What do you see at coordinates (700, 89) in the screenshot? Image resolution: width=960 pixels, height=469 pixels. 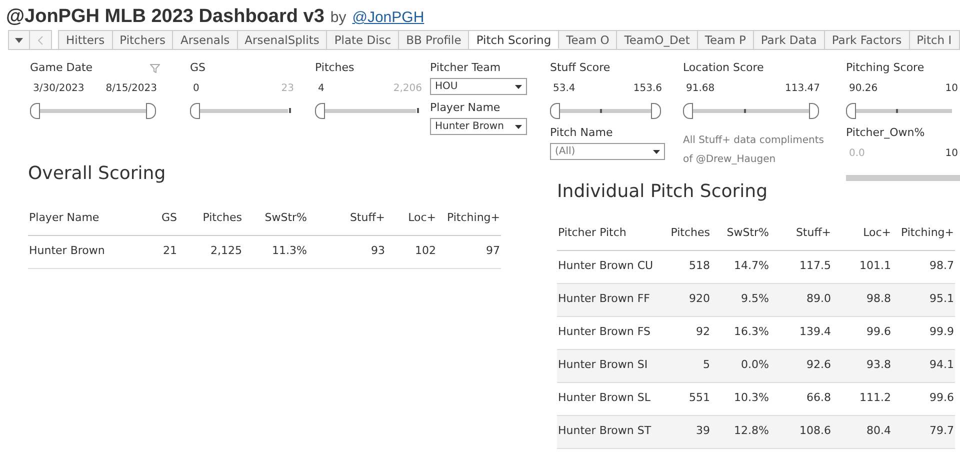 I see `range-low-value: 91.68` at bounding box center [700, 89].